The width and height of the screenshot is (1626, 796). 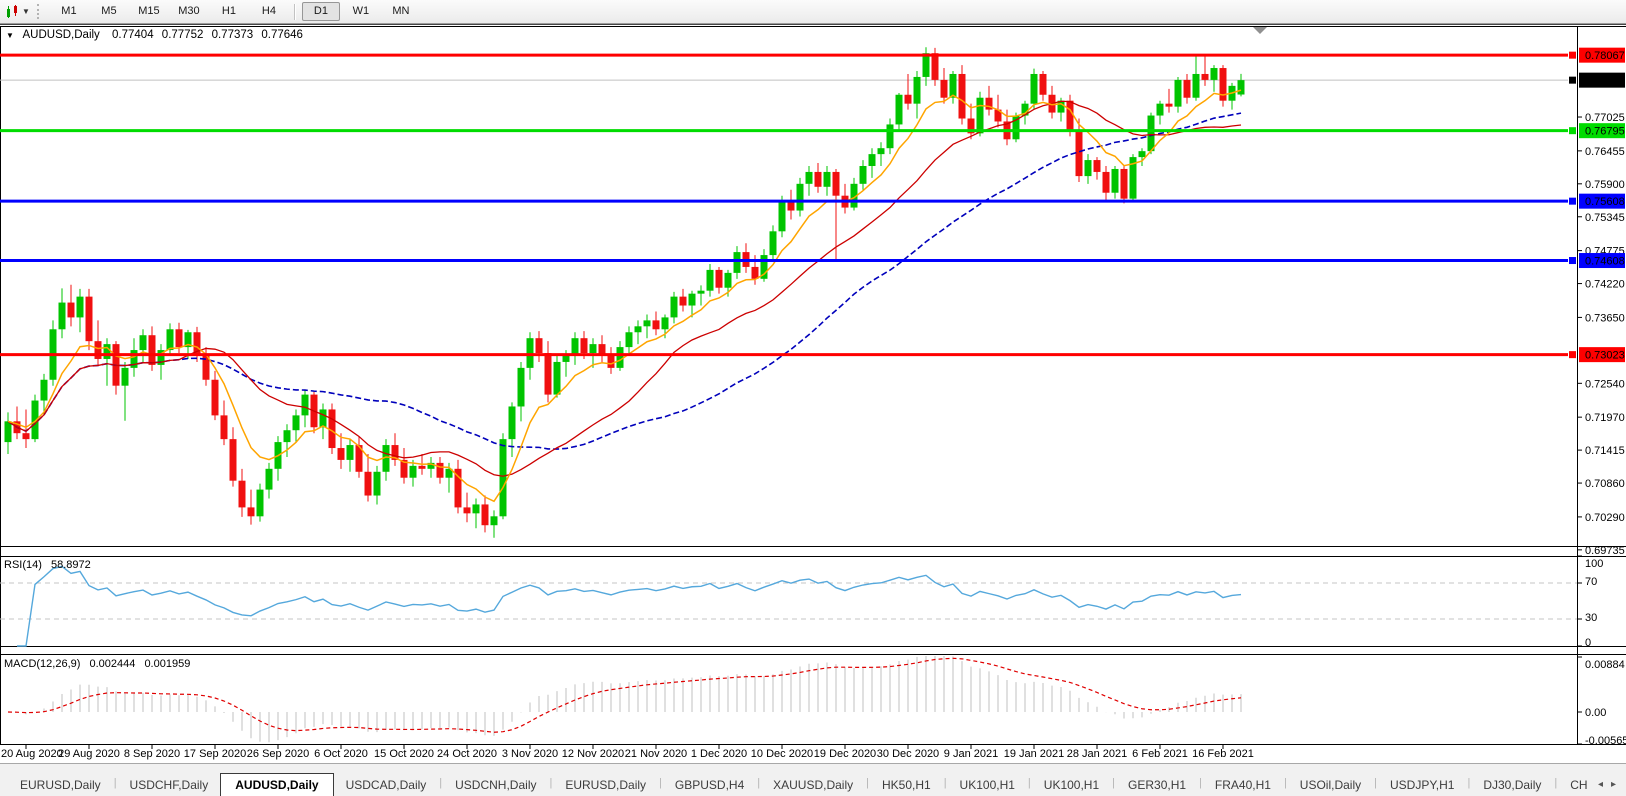 What do you see at coordinates (401, 11) in the screenshot?
I see `timeframe-button-mn: MN` at bounding box center [401, 11].